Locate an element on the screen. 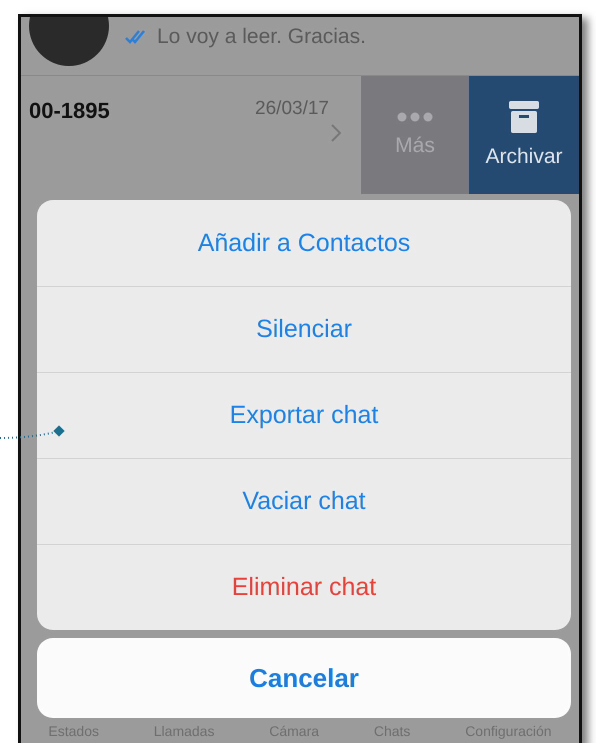  menu-option: Silenciar is located at coordinates (304, 329).